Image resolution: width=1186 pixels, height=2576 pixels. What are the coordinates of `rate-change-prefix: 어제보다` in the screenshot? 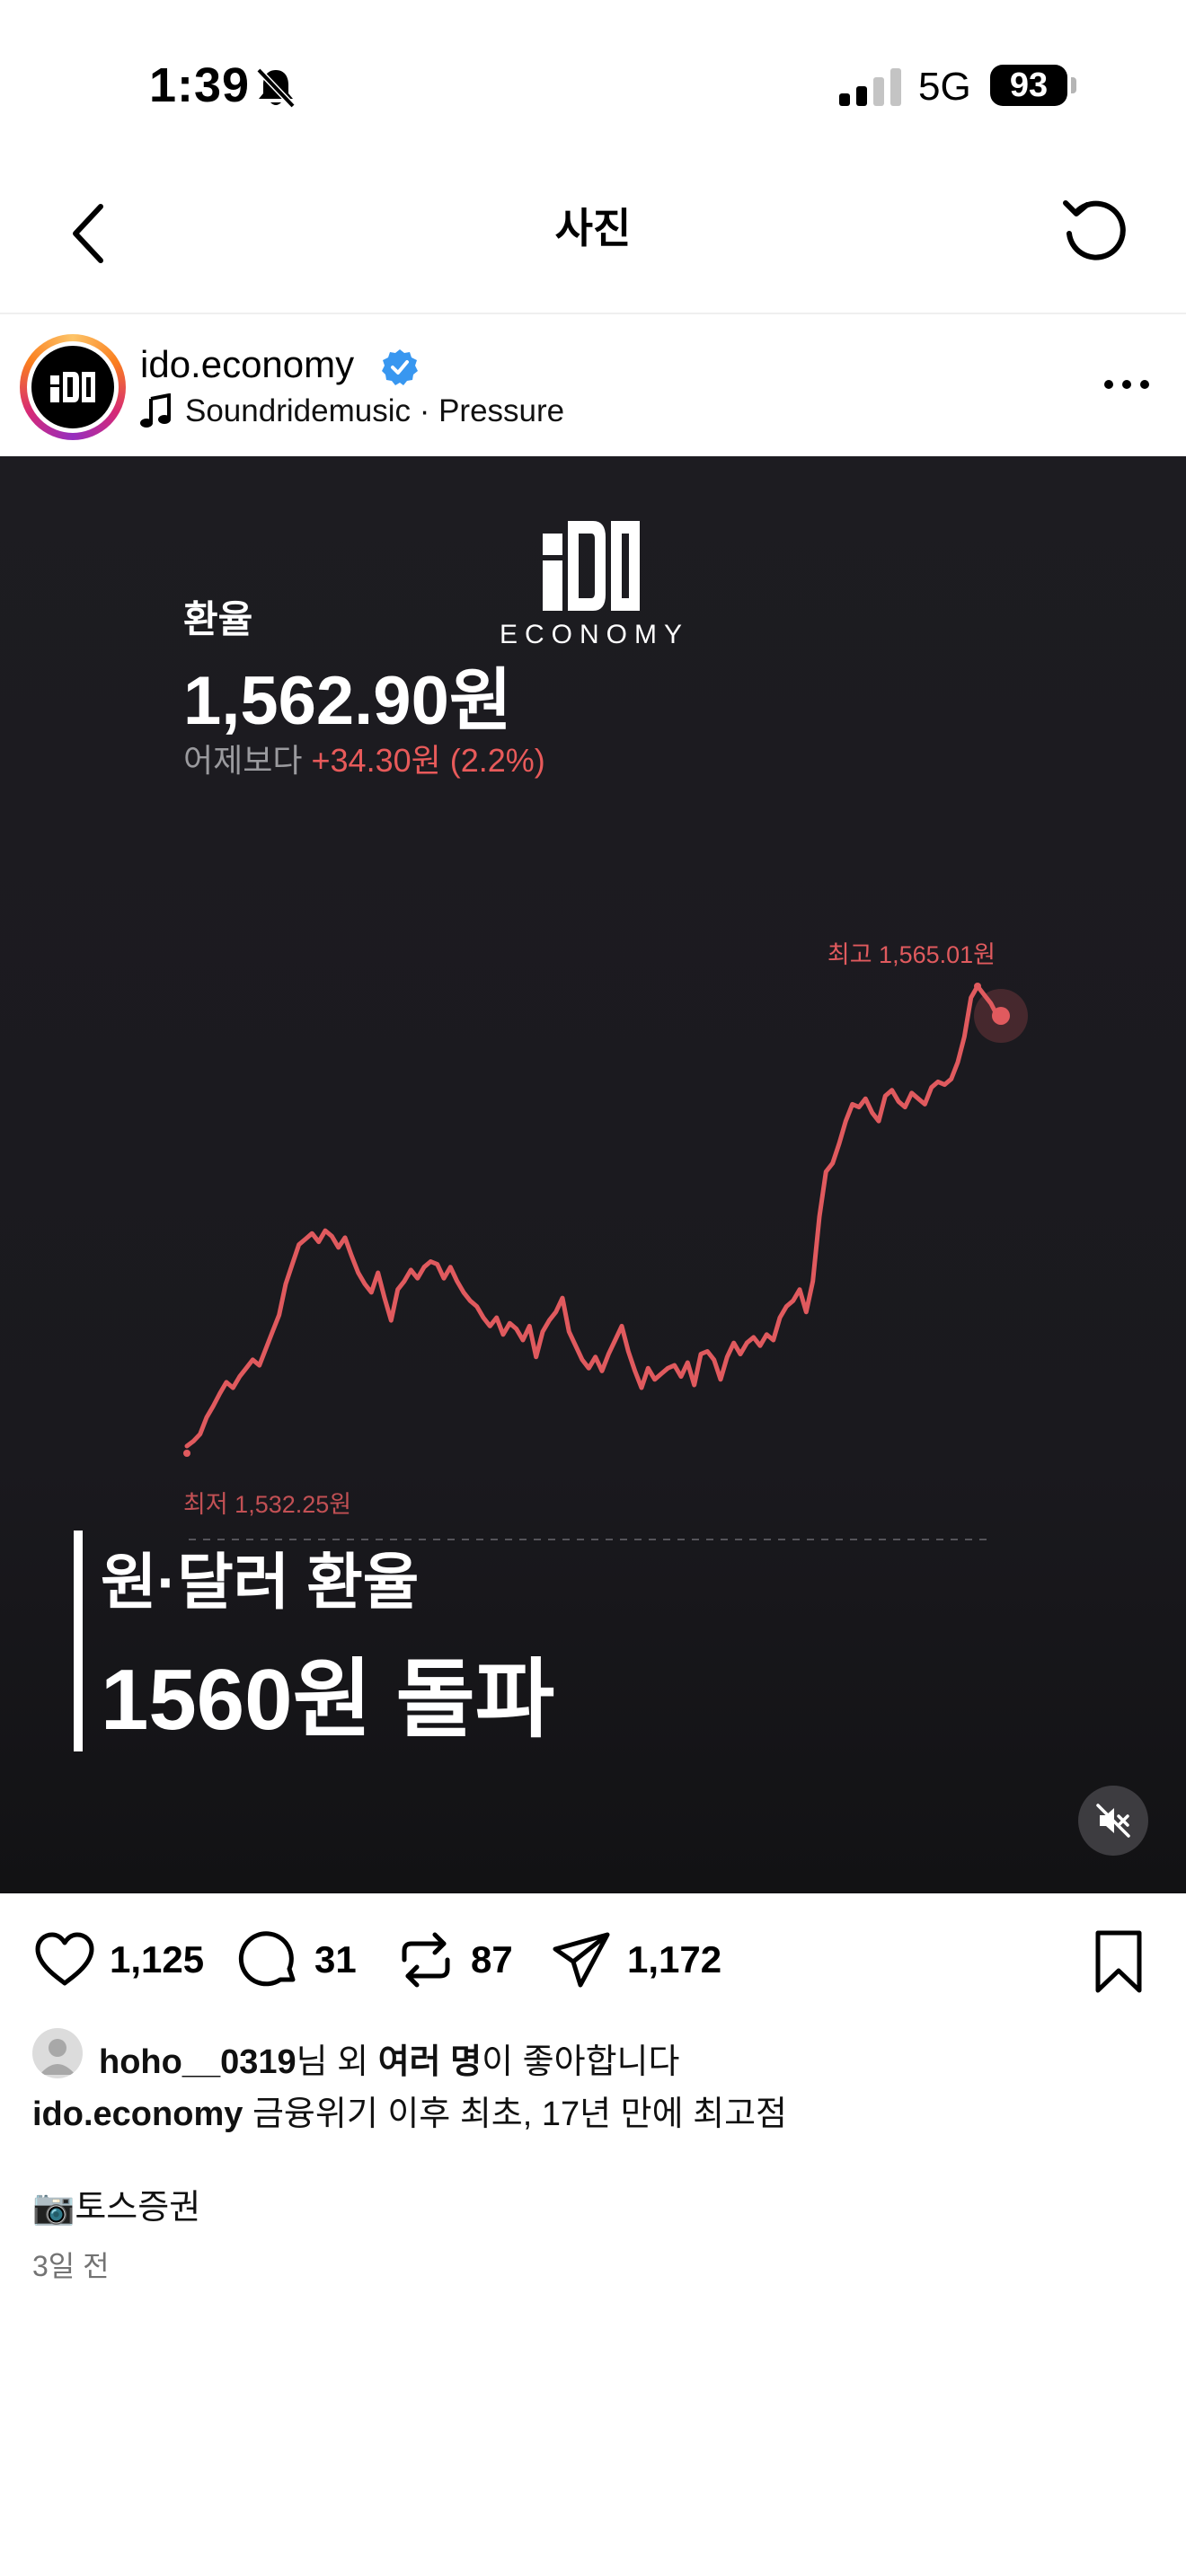 It's located at (243, 760).